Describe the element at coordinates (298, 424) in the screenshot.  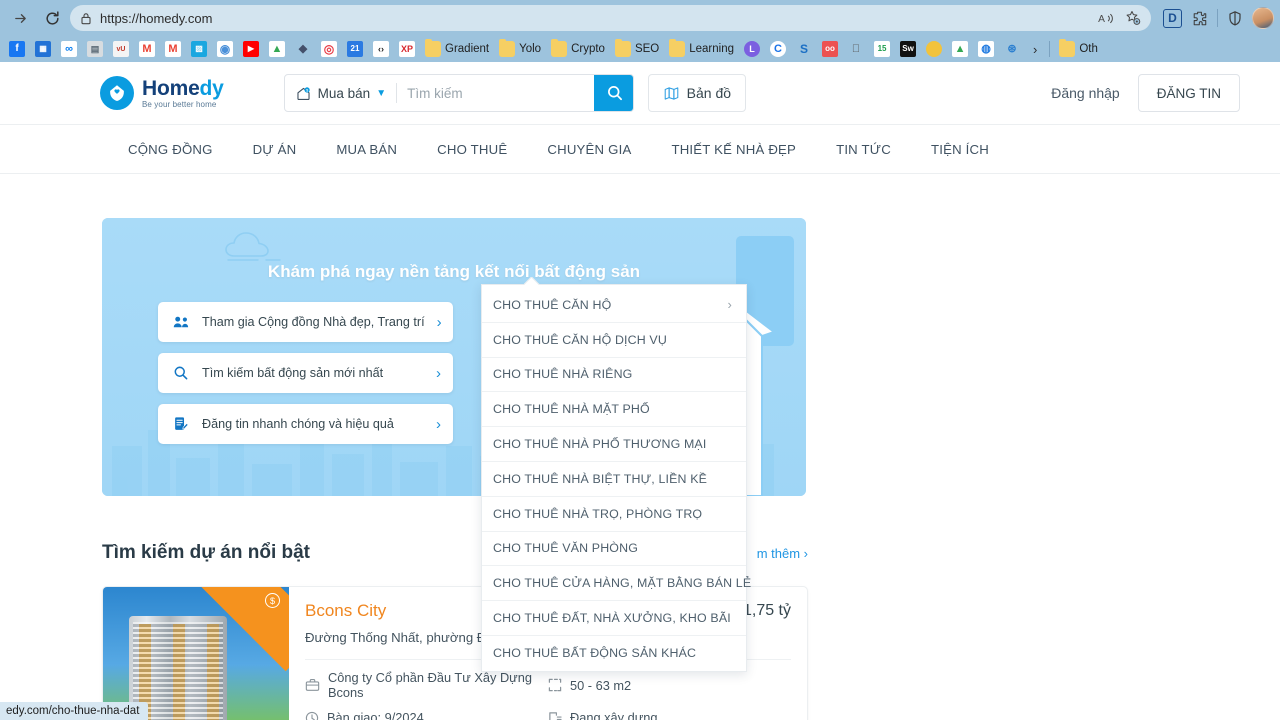
I see `hero-link-label: Đăng tin nhanh chóng và hiệu quả` at that location.